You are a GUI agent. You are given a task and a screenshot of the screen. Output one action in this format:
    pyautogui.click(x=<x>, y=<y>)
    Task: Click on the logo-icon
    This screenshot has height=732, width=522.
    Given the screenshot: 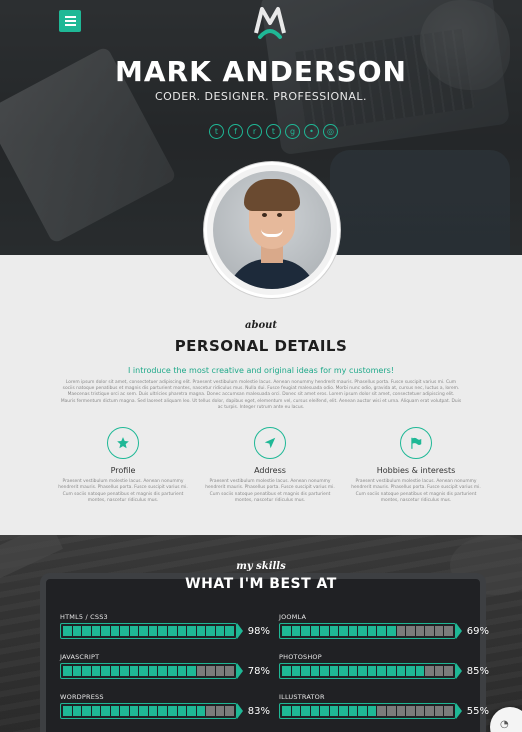 What is the action you would take?
    pyautogui.click(x=270, y=23)
    